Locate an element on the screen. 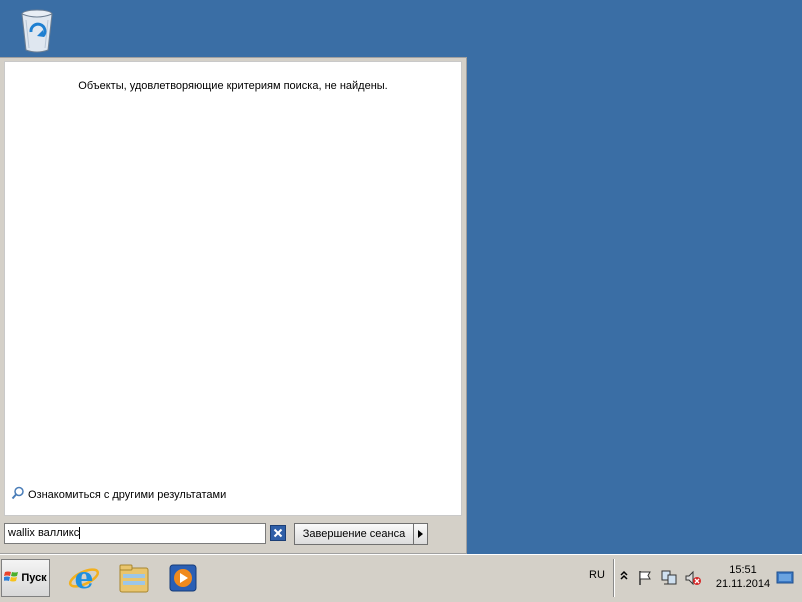  system-clock: 15:51 21.11.2014 is located at coordinates (743, 577).